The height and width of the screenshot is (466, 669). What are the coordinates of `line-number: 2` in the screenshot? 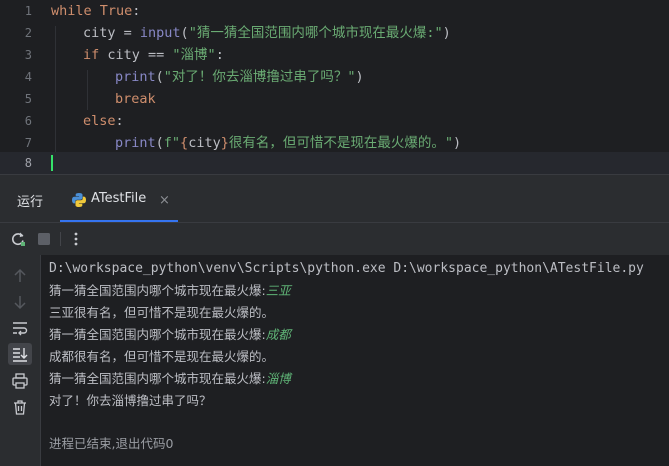 It's located at (28, 33).